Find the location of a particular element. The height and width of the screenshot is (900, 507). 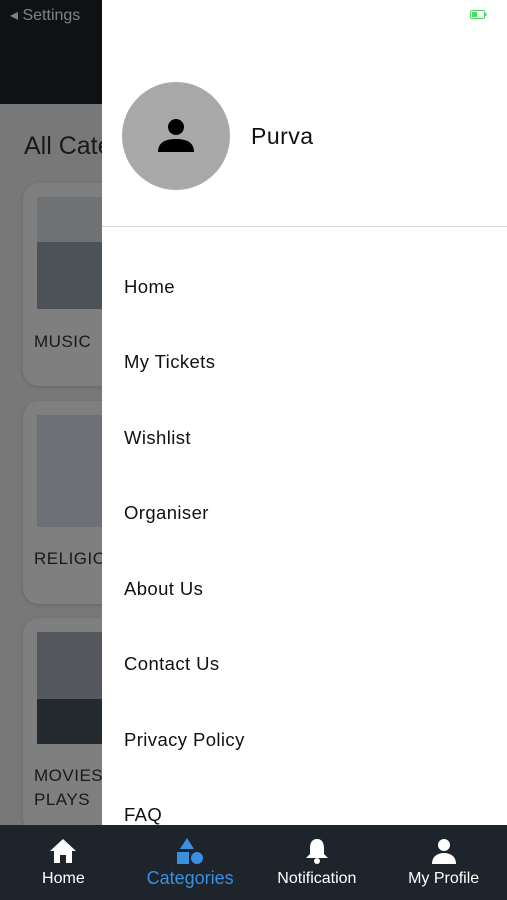

menu-item-privacy-policy: Privacy Policy is located at coordinates (304, 740).